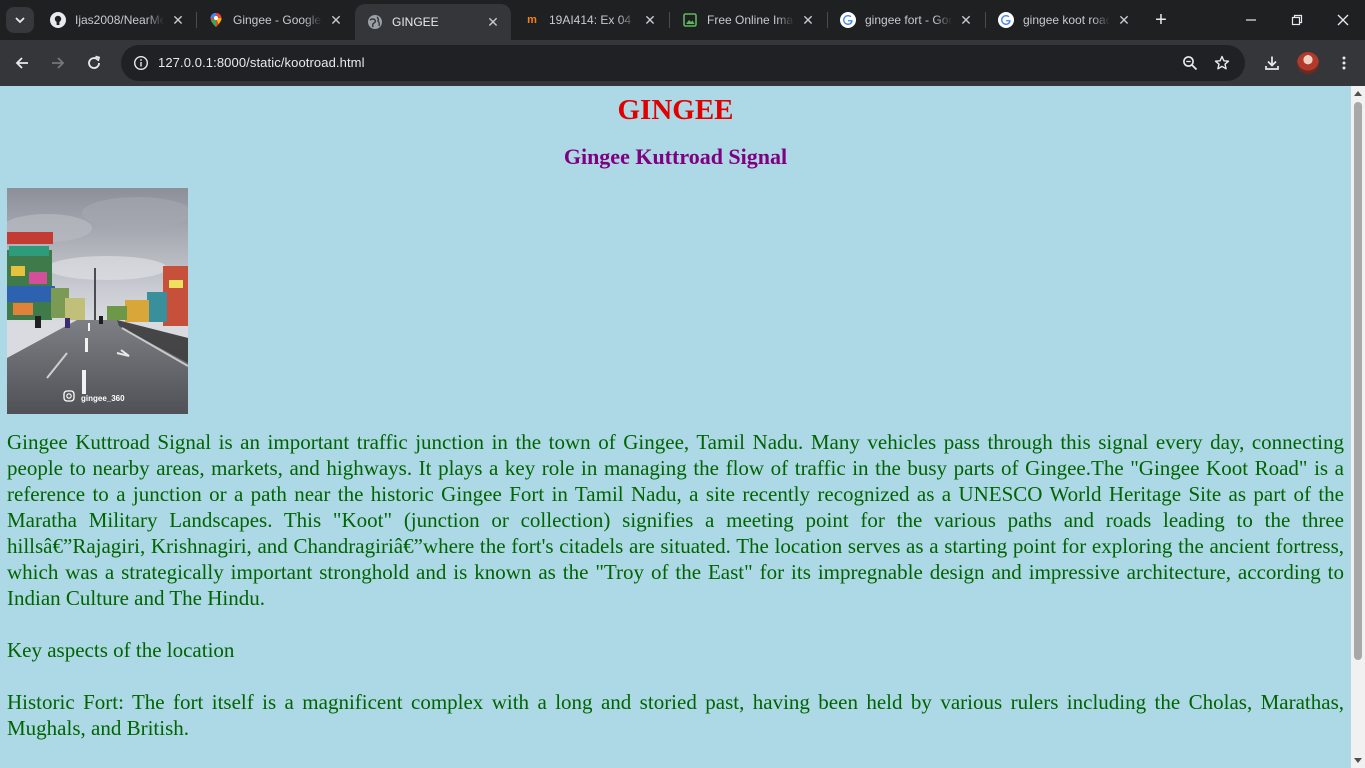 The image size is (1365, 768). I want to click on junction-photo: gingee_360, so click(97, 301).